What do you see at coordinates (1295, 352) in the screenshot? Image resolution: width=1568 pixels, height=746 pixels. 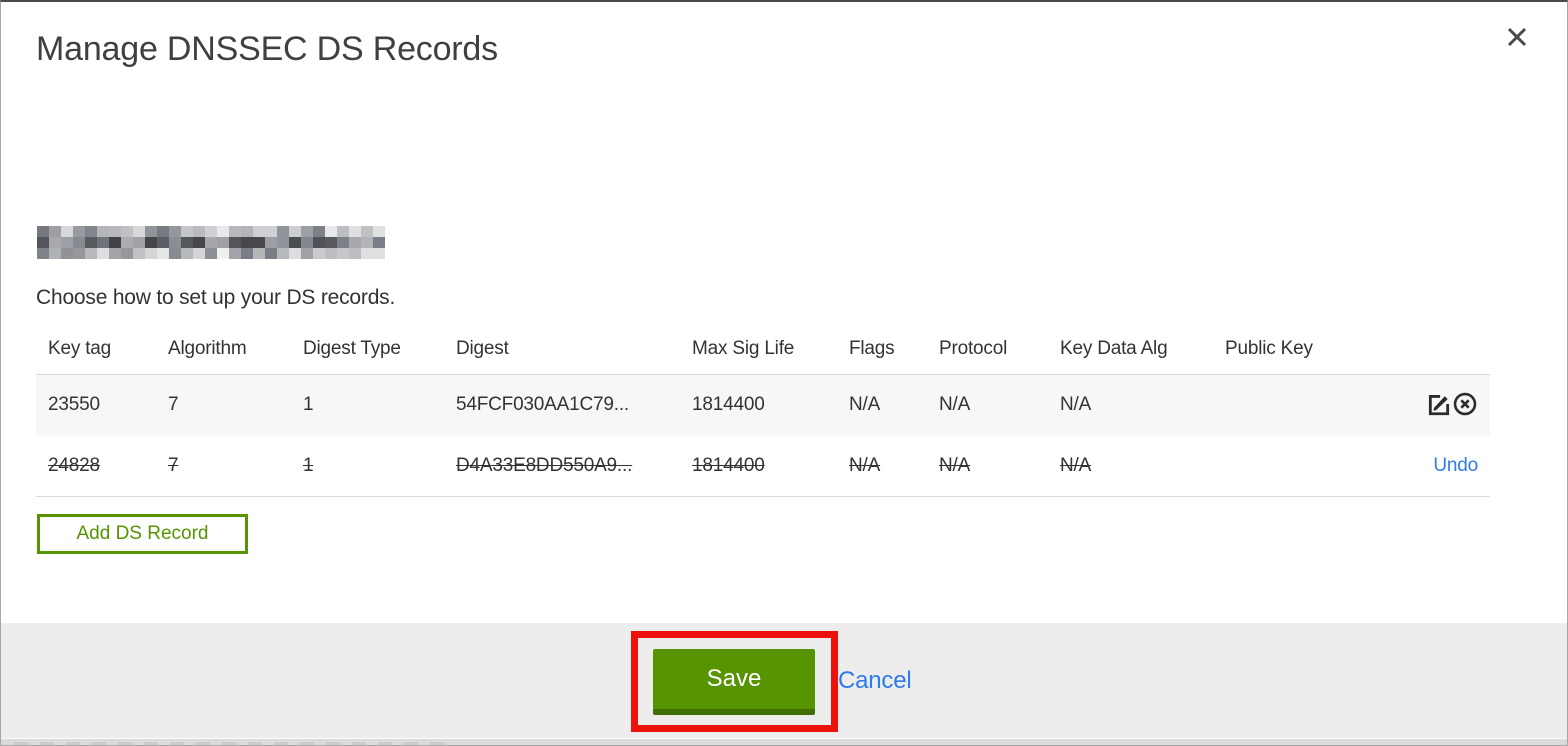 I see `column-header-public-key: Public Key` at bounding box center [1295, 352].